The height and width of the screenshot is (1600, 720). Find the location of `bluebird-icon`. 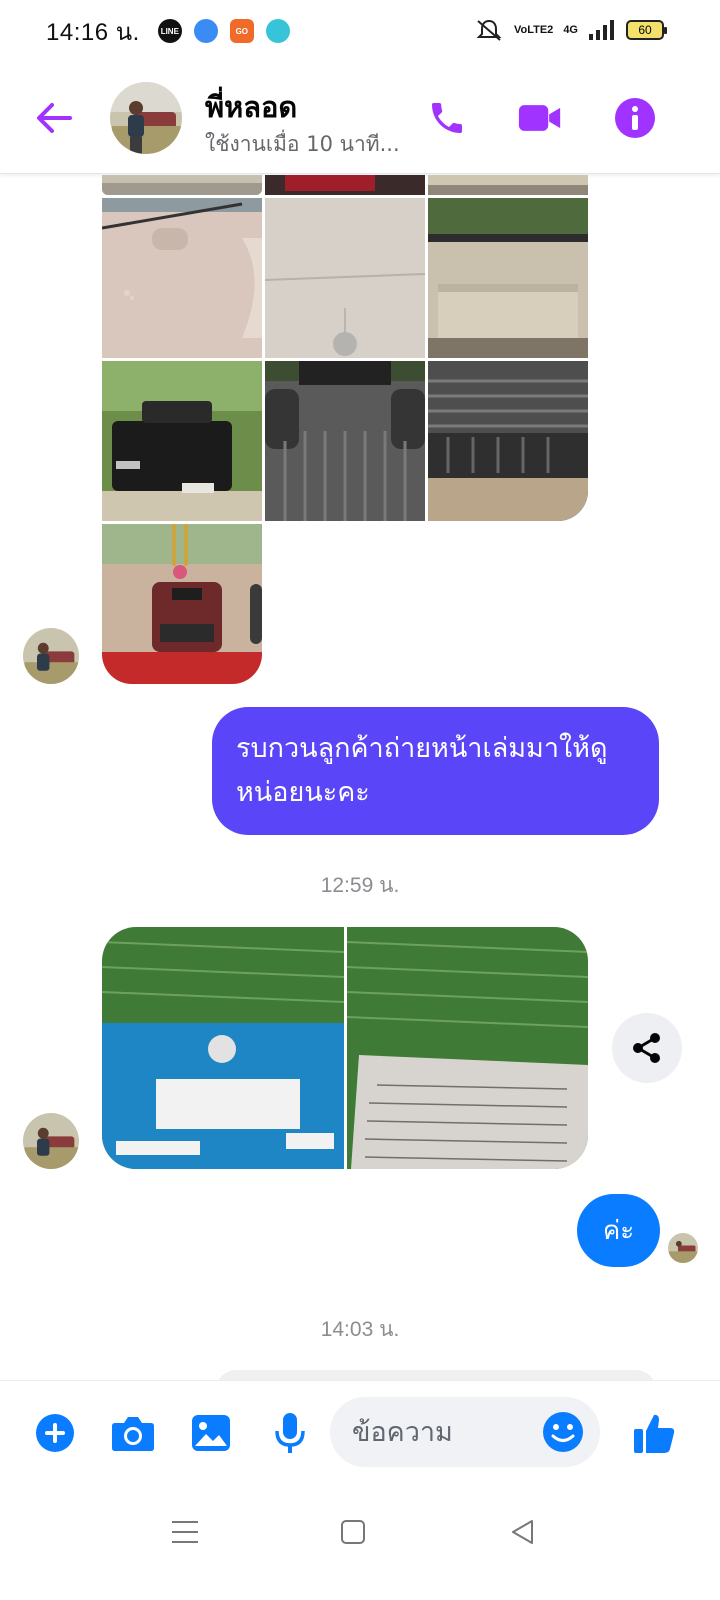

bluebird-icon is located at coordinates (205, 31).